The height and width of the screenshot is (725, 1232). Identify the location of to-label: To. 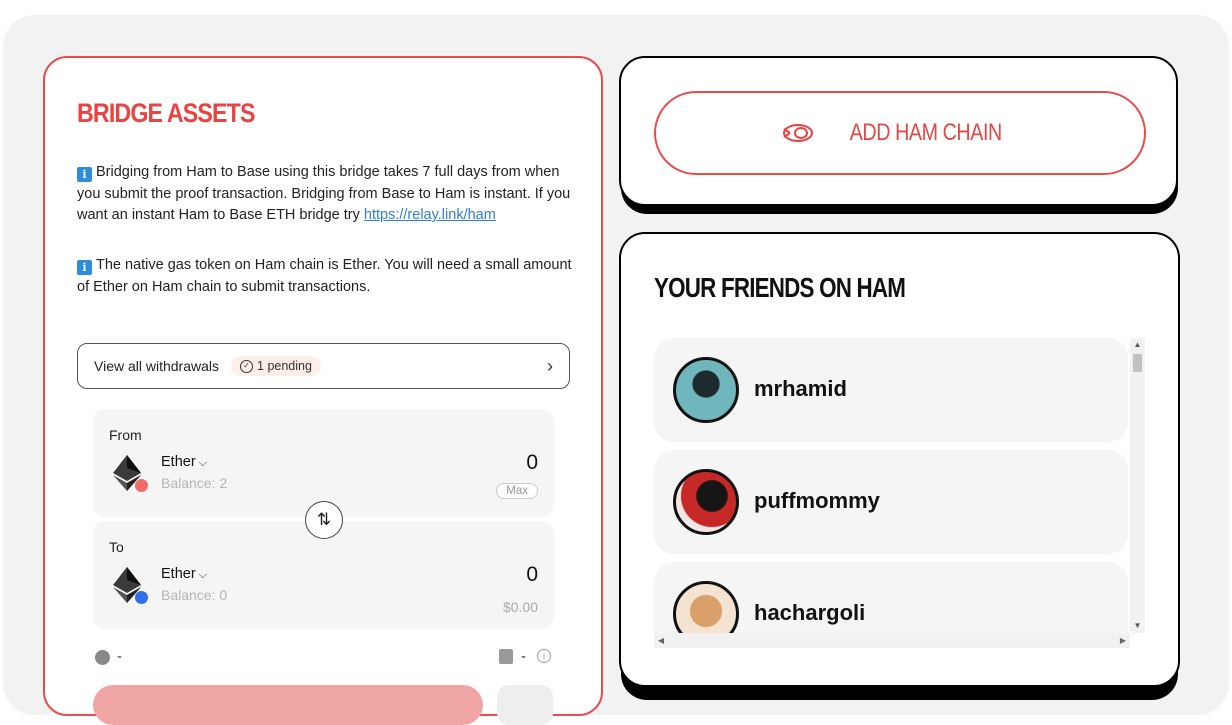
(116, 547).